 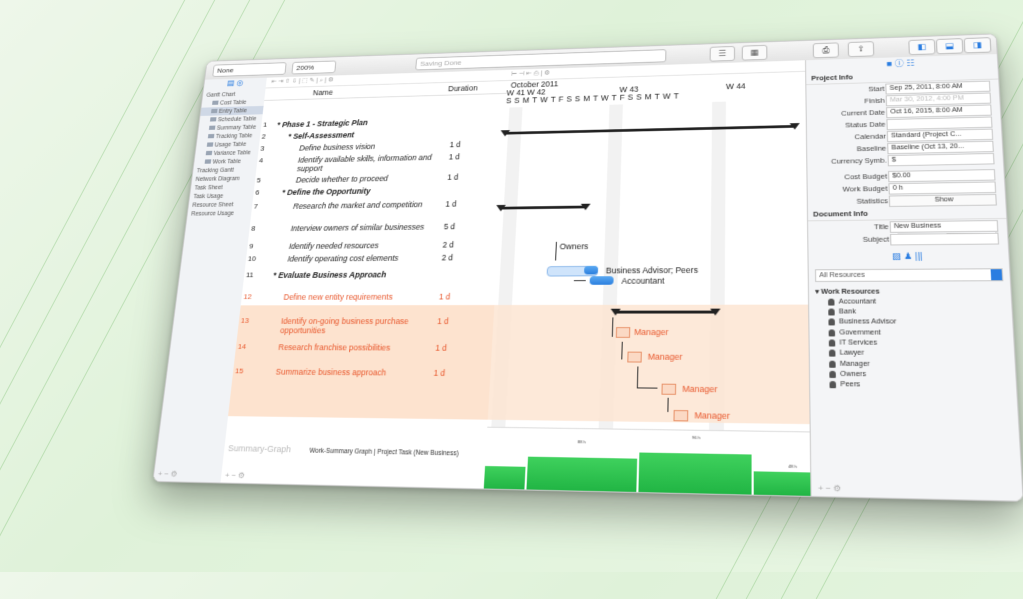 I want to click on share-icon: ⇪, so click(x=861, y=49).